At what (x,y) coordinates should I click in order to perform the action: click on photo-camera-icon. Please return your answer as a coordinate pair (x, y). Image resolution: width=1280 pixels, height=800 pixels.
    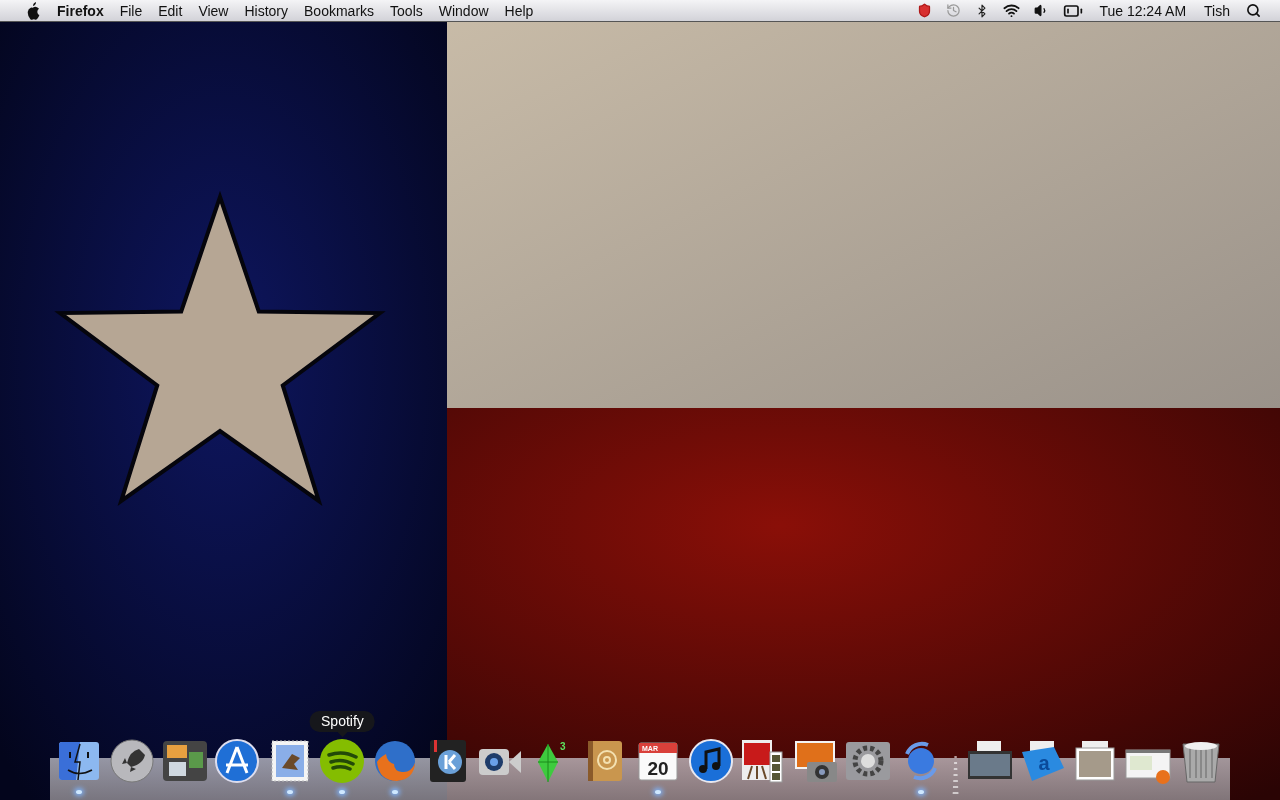
    Looking at the image, I should click on (815, 761).